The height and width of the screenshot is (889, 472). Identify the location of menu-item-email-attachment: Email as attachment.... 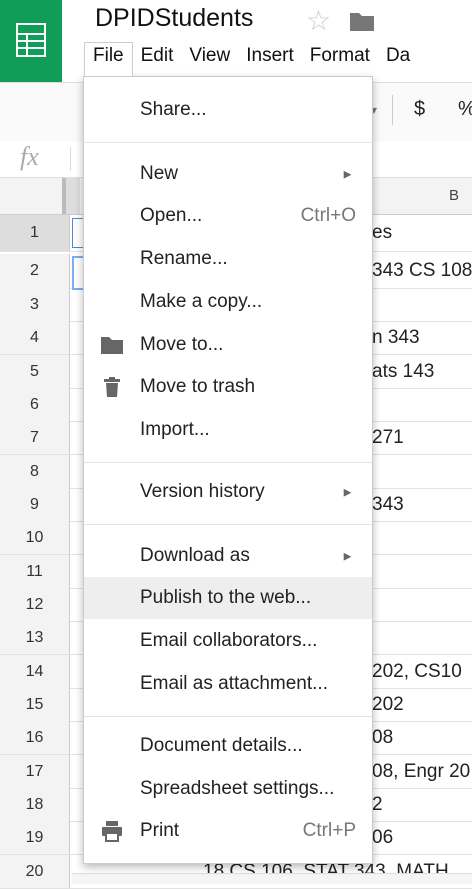
(228, 684).